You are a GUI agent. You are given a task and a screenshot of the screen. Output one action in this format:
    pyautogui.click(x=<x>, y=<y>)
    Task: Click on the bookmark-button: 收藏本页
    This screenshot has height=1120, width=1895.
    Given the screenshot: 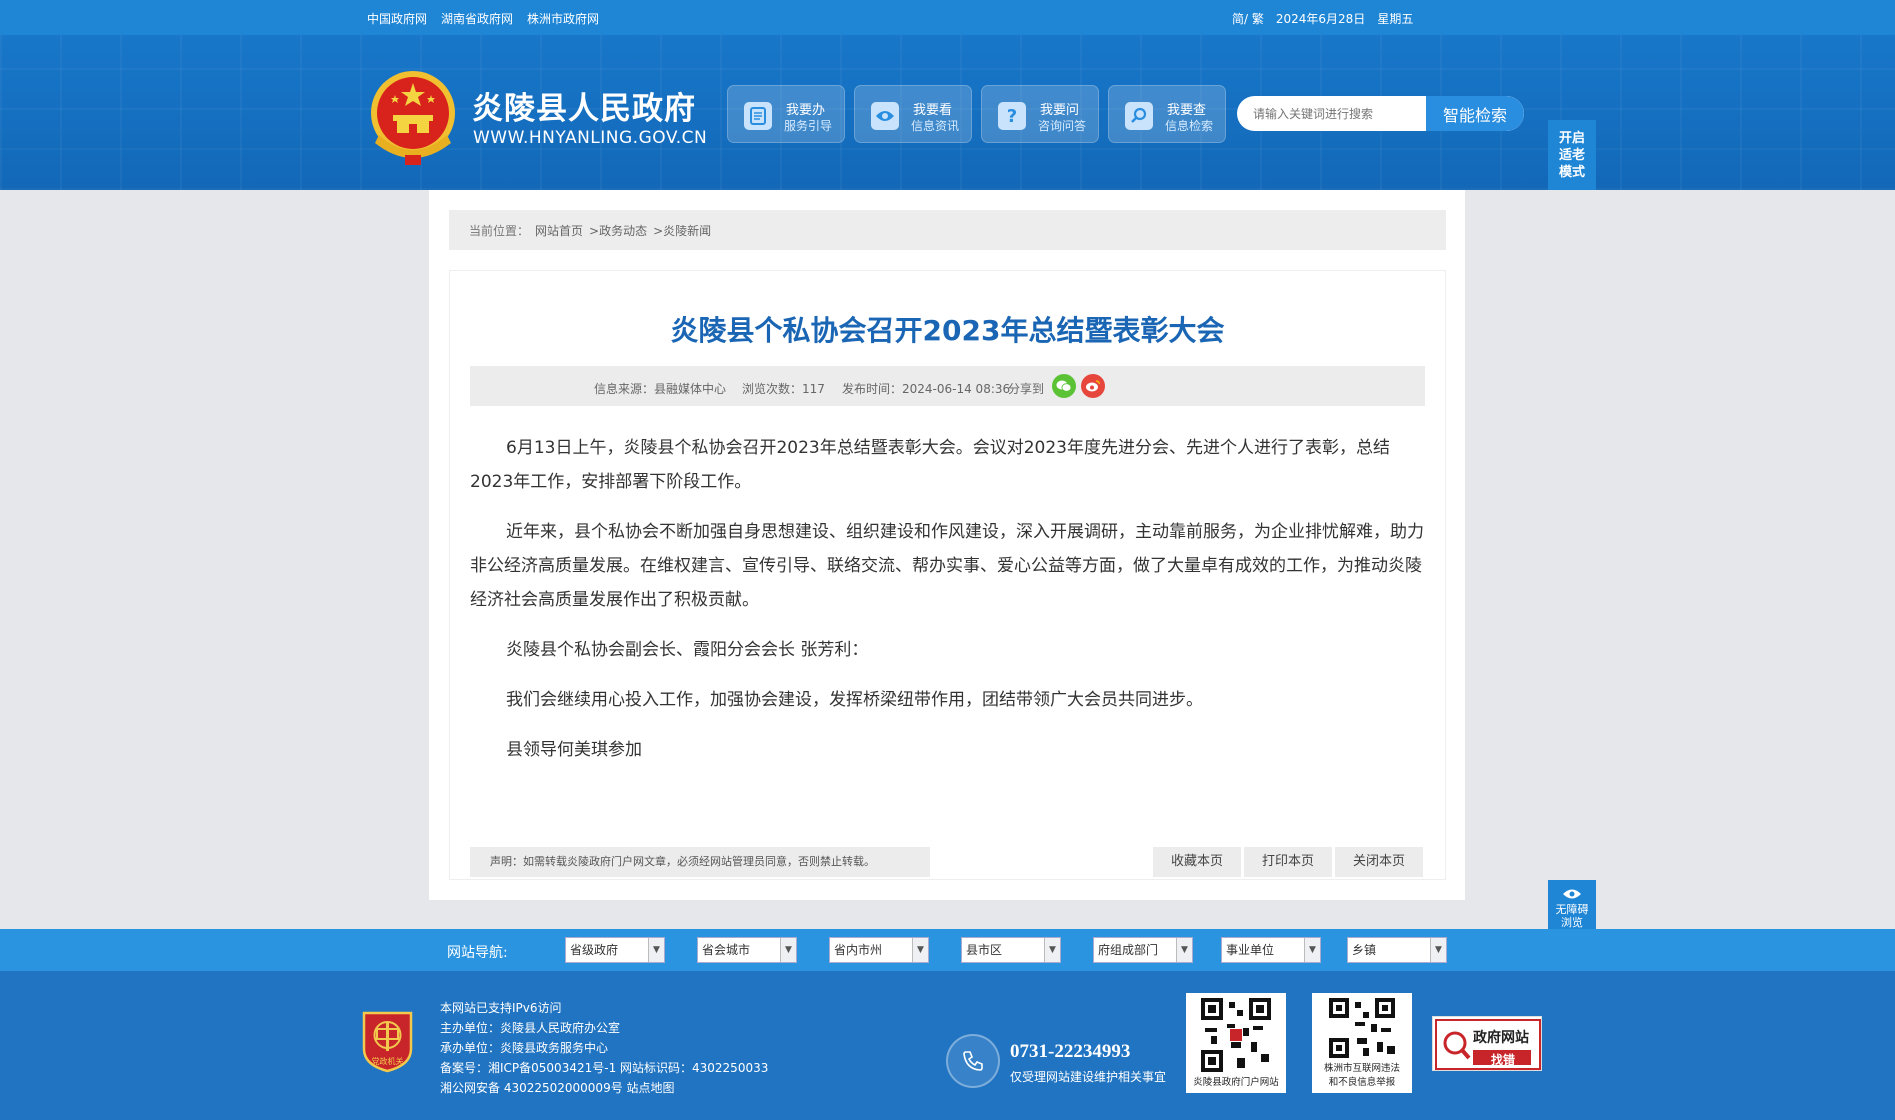 What is the action you would take?
    pyautogui.click(x=1197, y=862)
    